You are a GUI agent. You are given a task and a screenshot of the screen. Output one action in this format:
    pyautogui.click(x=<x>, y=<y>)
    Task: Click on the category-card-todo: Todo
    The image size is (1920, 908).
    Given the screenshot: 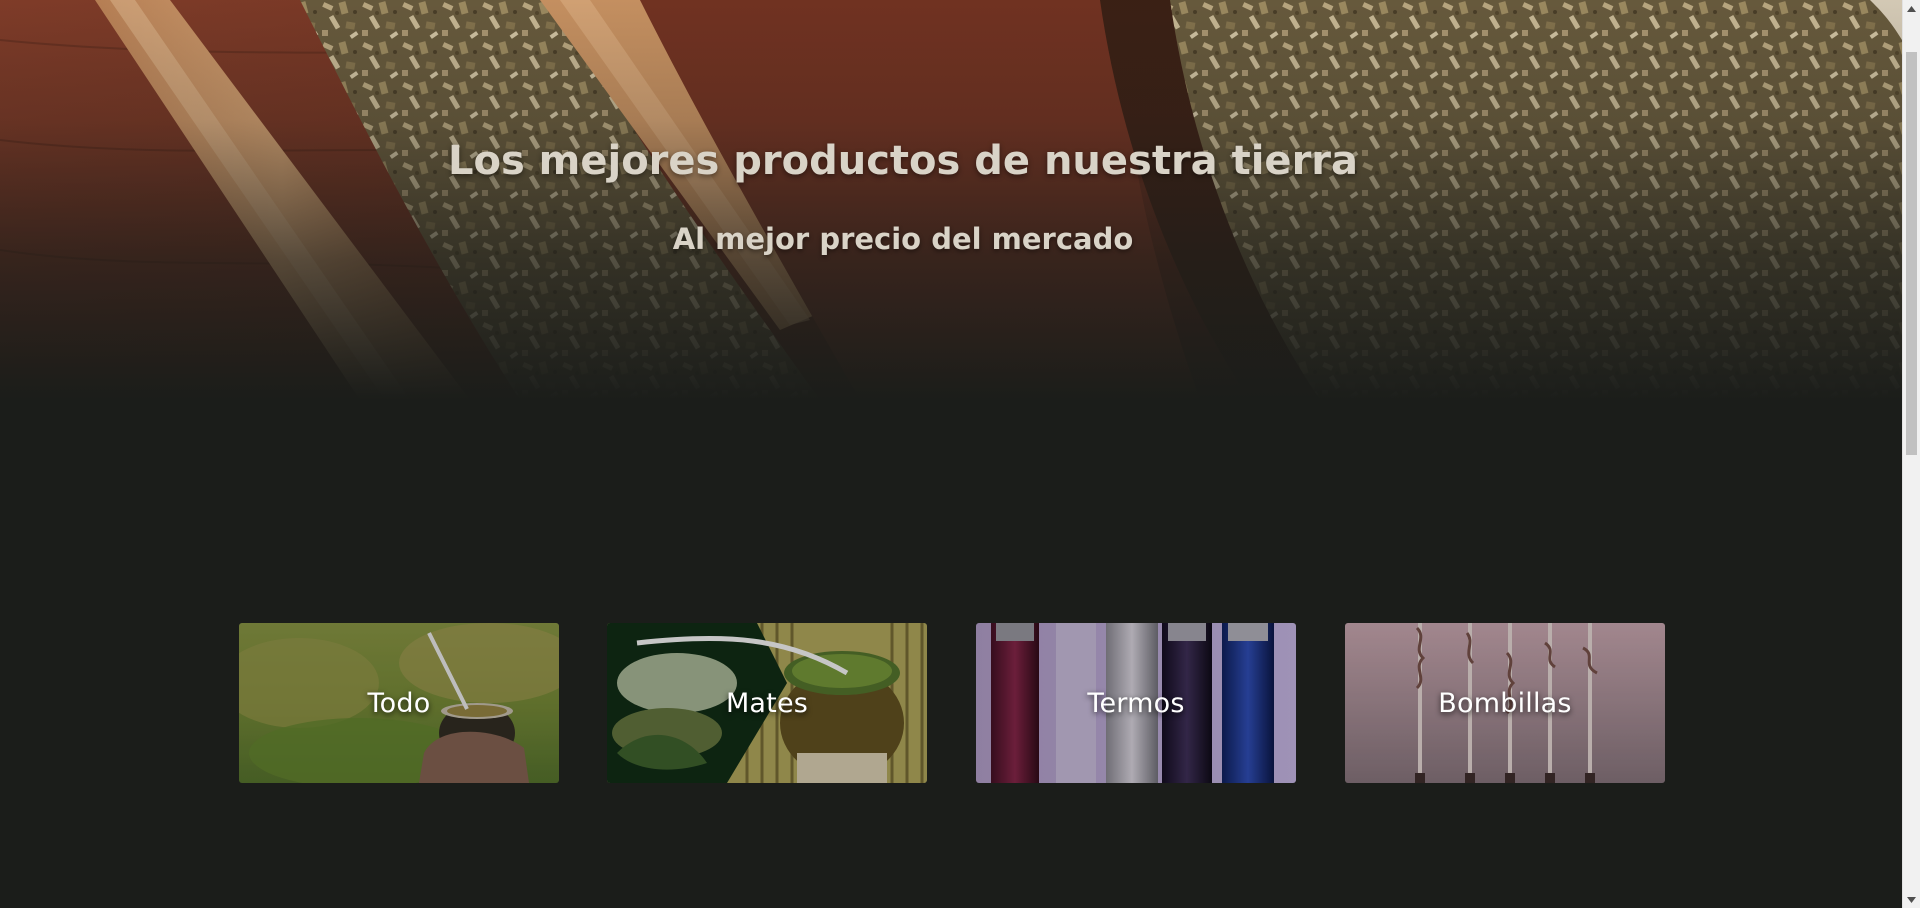 What is the action you would take?
    pyautogui.click(x=399, y=703)
    